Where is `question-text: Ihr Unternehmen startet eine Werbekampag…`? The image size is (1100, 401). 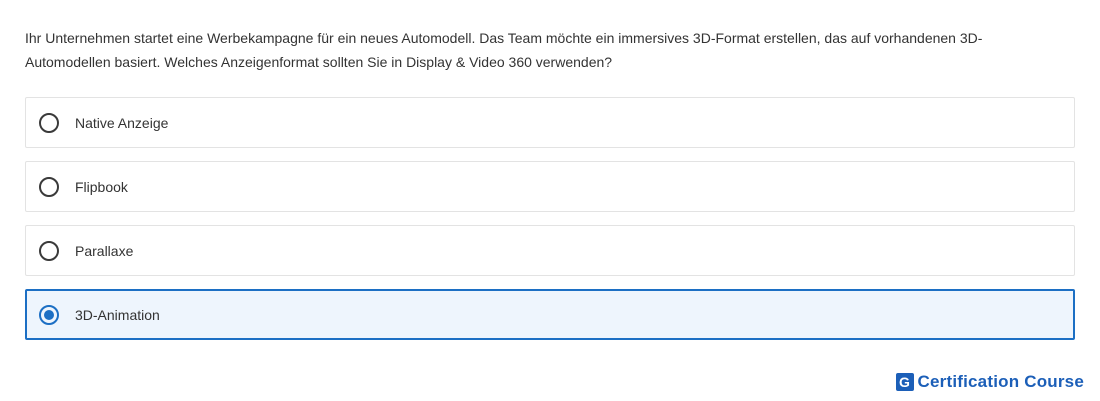
question-text: Ihr Unternehmen startet eine Werbekampag… is located at coordinates (504, 50).